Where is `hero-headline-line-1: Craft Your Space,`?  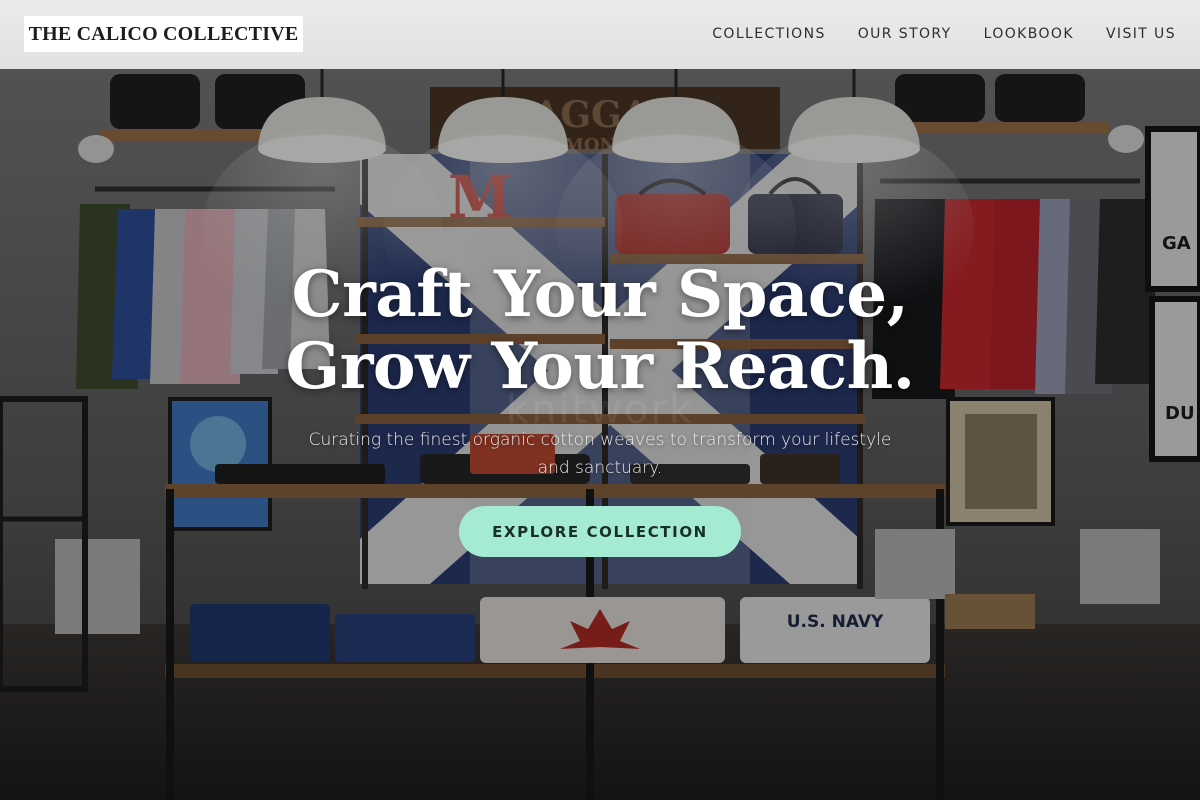 hero-headline-line-1: Craft Your Space, is located at coordinates (600, 294).